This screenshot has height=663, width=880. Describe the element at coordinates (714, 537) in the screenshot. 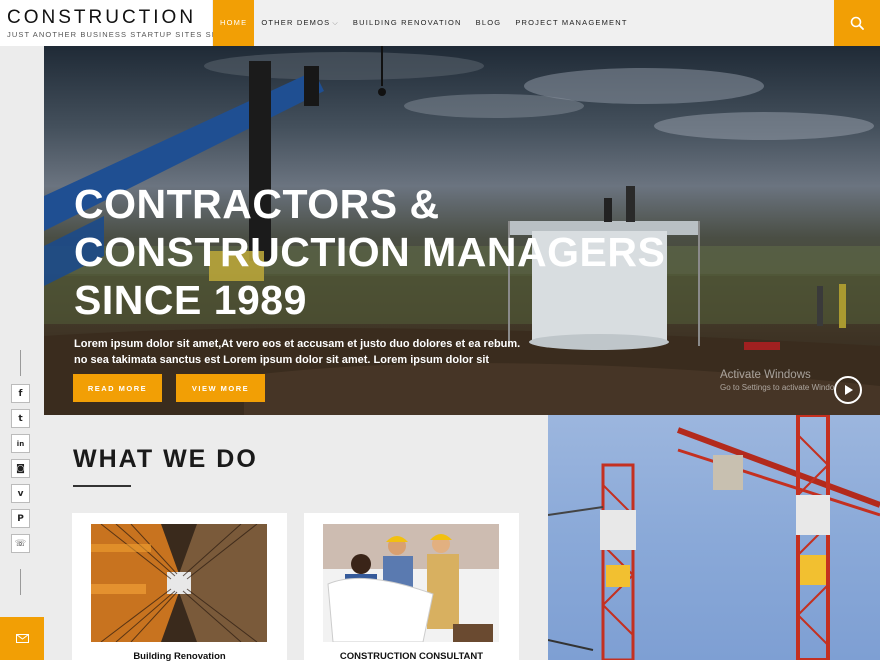

I see `tower-cranes-image` at that location.